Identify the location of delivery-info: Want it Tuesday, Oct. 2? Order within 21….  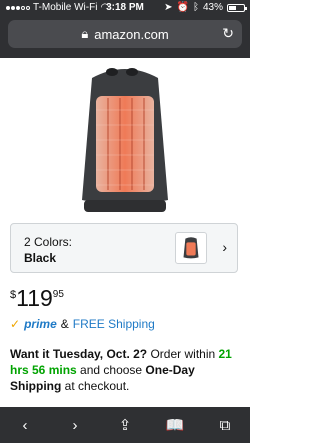
(126, 370).